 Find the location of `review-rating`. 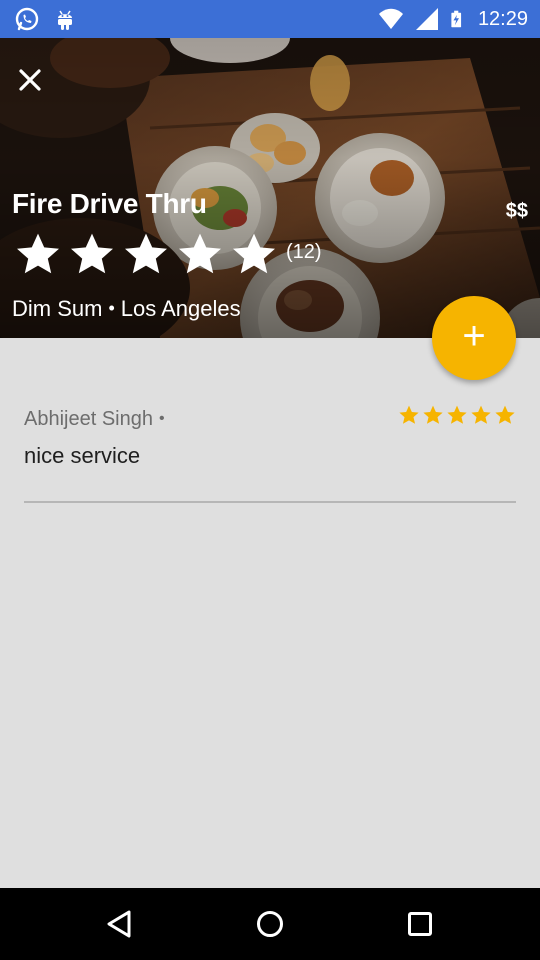

review-rating is located at coordinates (456, 415).